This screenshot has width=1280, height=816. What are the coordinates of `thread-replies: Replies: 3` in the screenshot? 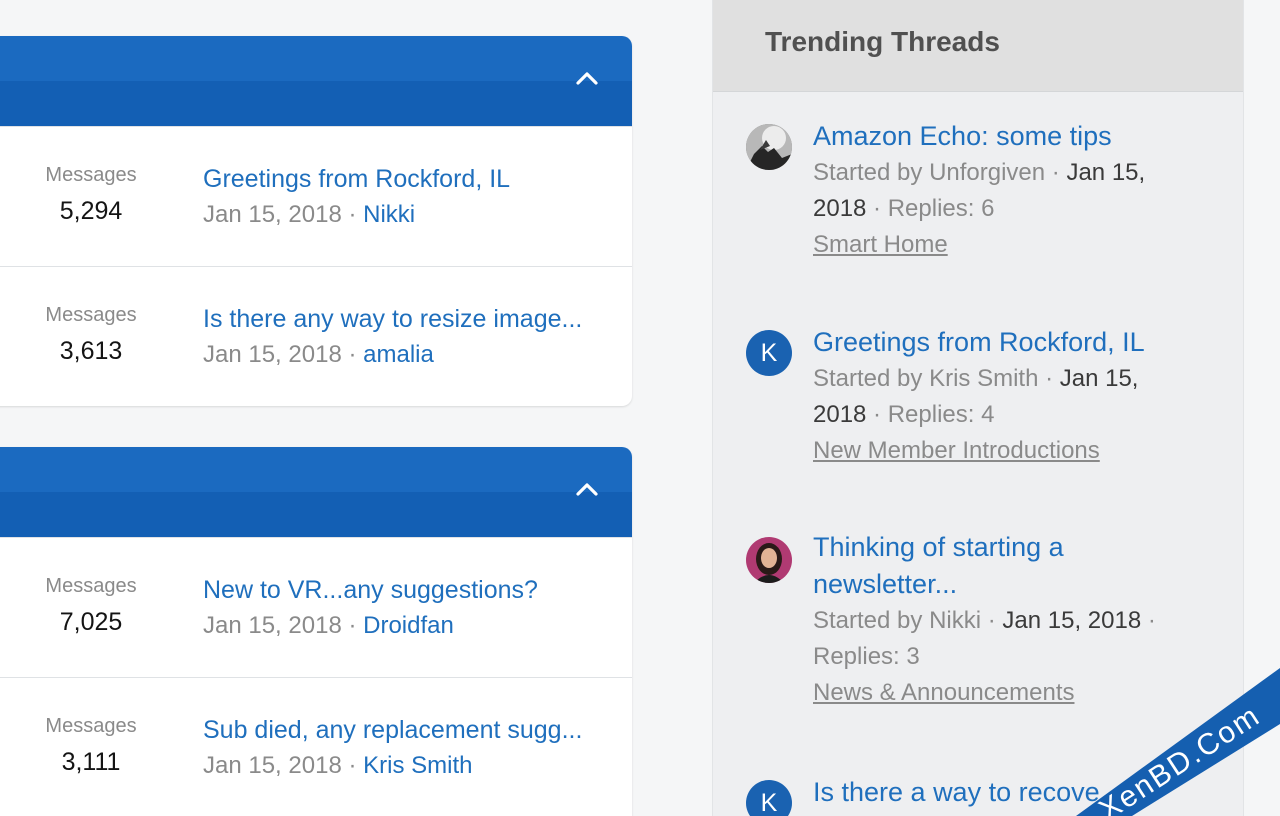 It's located at (866, 656).